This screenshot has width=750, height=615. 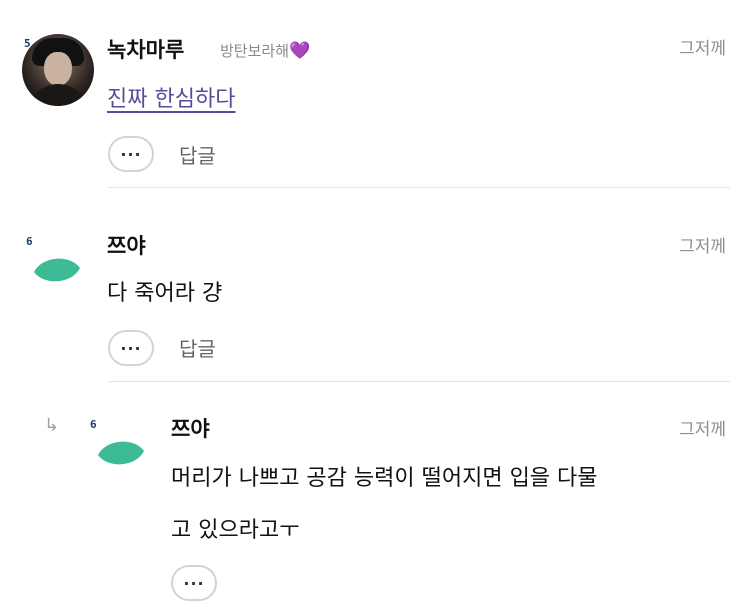 I want to click on comment-text-line-1: 머리가 나쁘고 공감 능력이 떨어지면 입을 다물, so click(x=384, y=478).